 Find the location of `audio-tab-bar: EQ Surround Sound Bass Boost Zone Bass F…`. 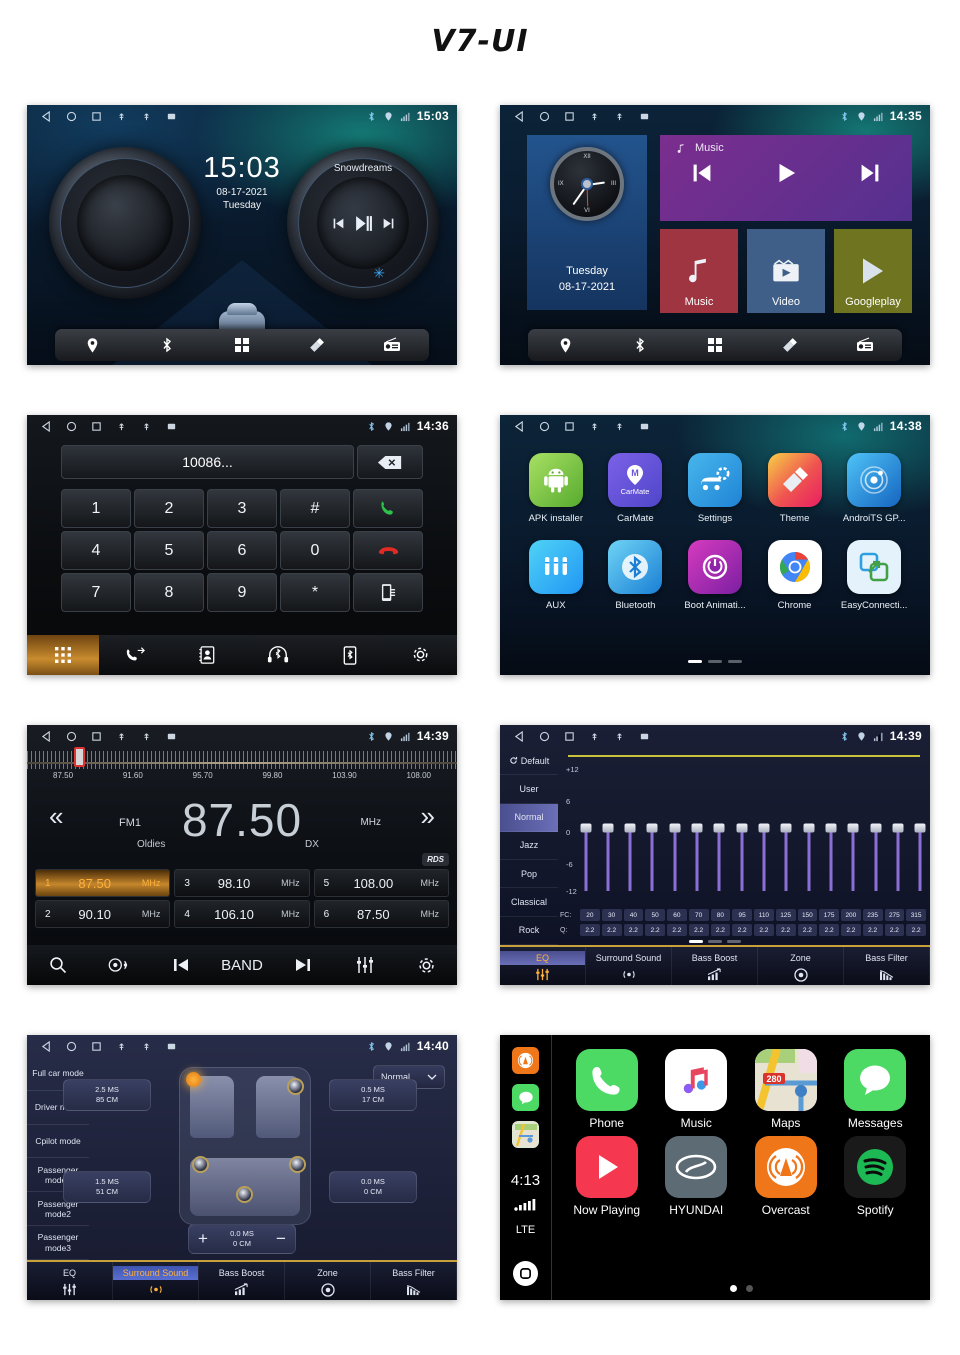

audio-tab-bar: EQ Surround Sound Bass Boost Zone Bass F… is located at coordinates (715, 965).